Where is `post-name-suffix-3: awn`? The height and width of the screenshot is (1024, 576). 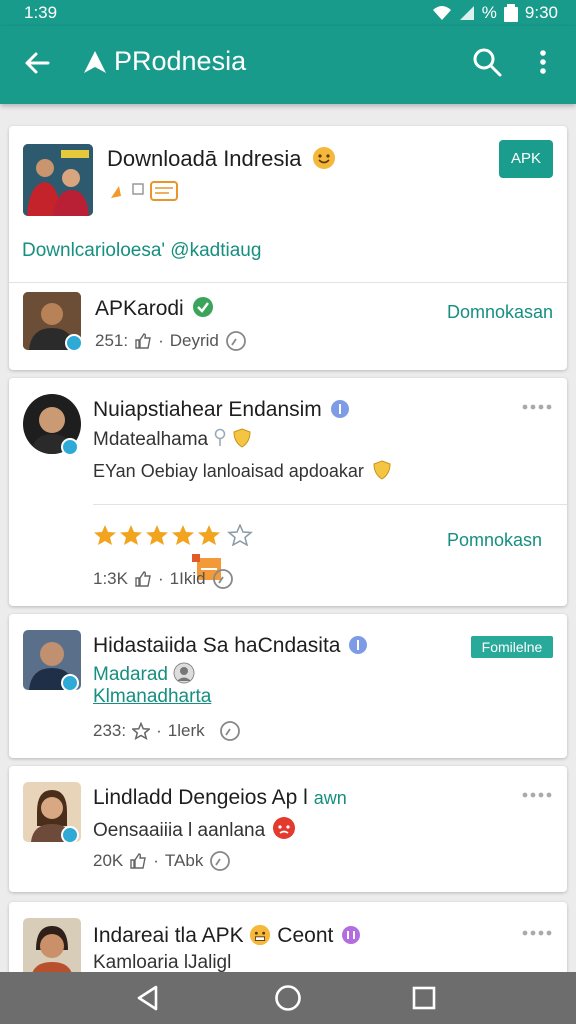
post-name-suffix-3: awn is located at coordinates (330, 798).